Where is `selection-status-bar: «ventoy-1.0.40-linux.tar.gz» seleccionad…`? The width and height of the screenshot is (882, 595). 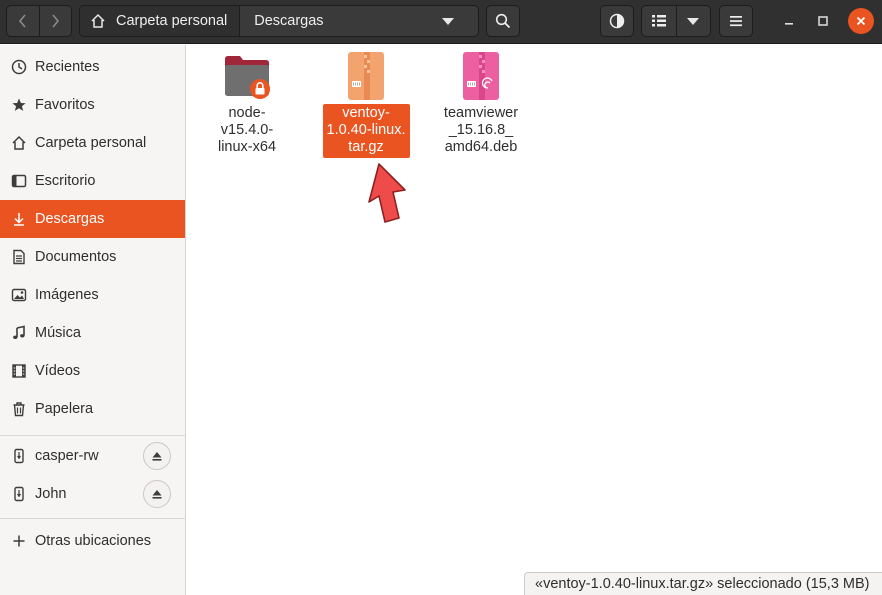 selection-status-bar: «ventoy-1.0.40-linux.tar.gz» seleccionad… is located at coordinates (703, 583).